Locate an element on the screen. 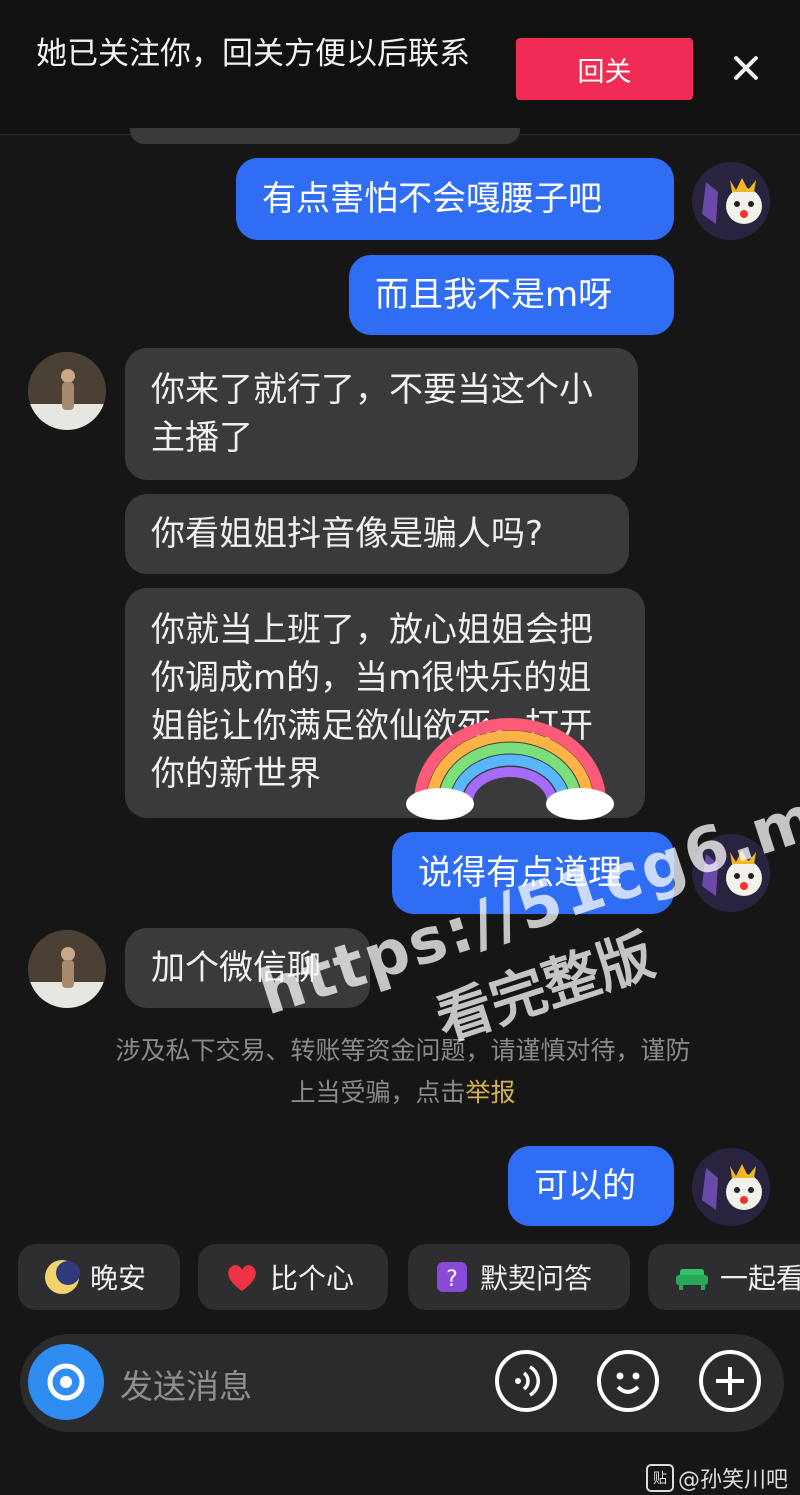  safety-notice: 涉及私下交易、转账等资金问题，请谨慎对待，谨防上当受骗，点击举报 is located at coordinates (403, 1072).